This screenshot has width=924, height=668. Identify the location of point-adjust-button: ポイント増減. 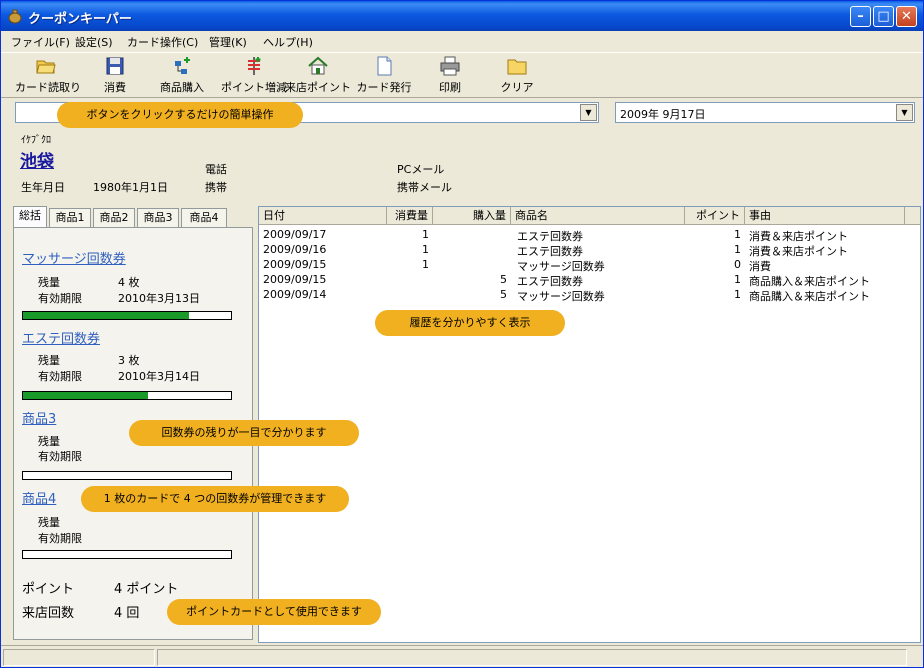
(254, 76).